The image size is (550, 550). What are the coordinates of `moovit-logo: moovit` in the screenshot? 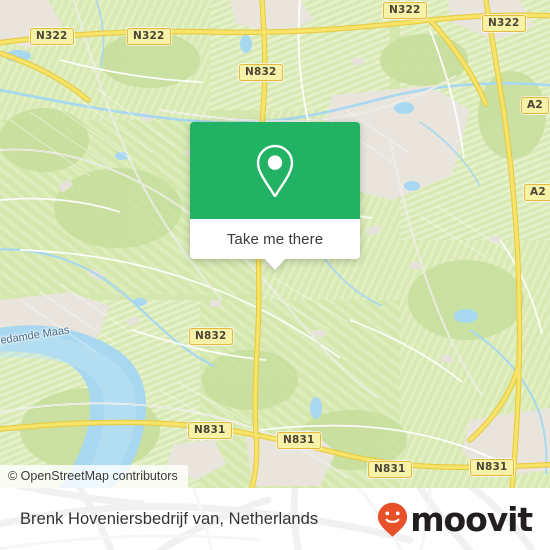 It's located at (455, 519).